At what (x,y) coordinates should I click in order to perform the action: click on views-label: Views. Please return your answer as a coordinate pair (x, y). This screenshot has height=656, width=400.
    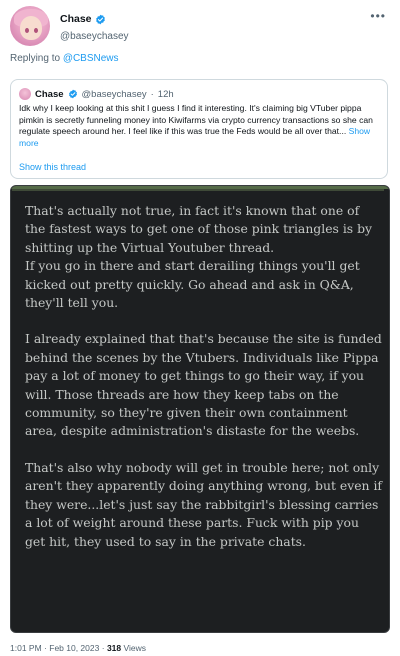
    Looking at the image, I should click on (135, 648).